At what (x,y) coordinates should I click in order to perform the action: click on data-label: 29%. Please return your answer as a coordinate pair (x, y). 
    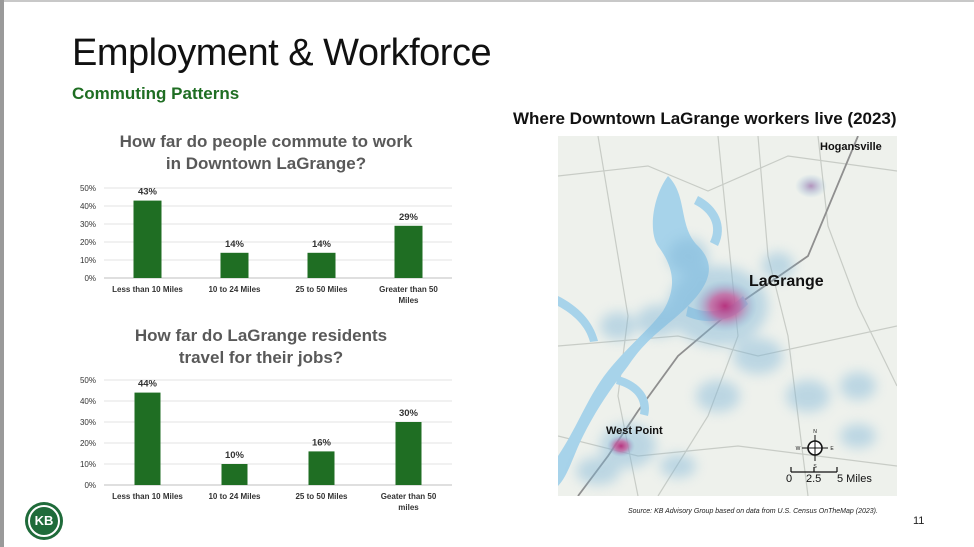
    Looking at the image, I should click on (409, 217).